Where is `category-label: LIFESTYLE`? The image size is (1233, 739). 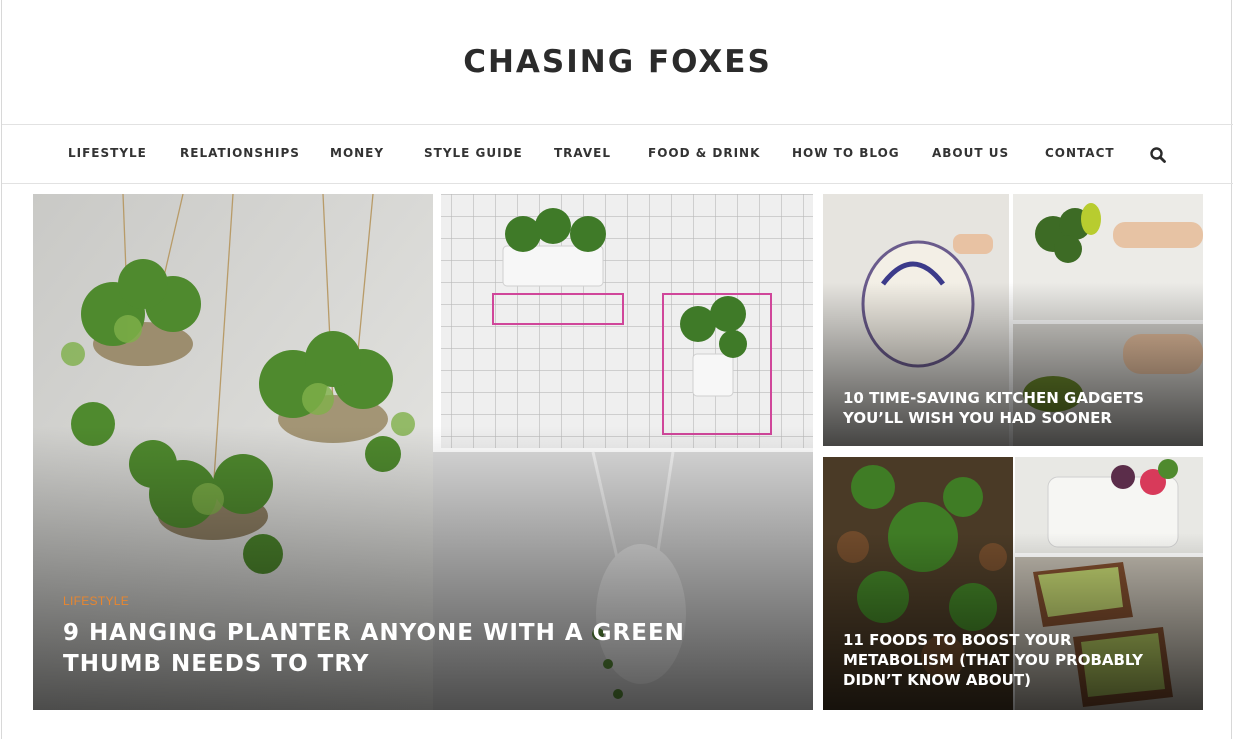
category-label: LIFESTYLE is located at coordinates (96, 601).